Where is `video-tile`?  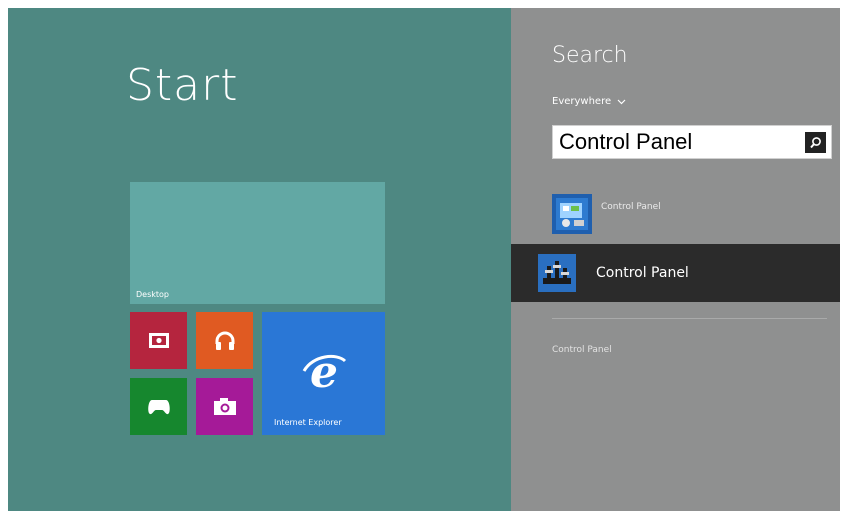 video-tile is located at coordinates (158, 340).